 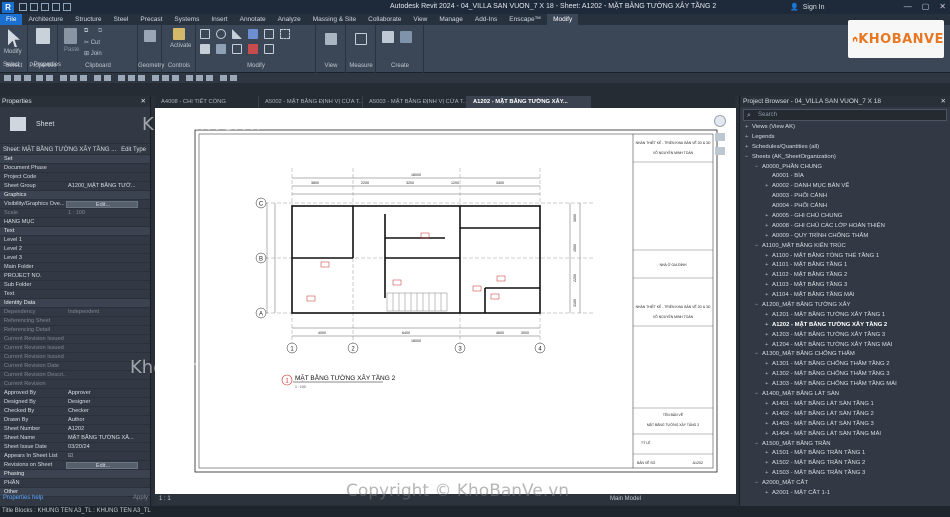 What do you see at coordinates (845, 286) in the screenshot?
I see `browser-item: + A1103 - MẶT BẰNG TẦNG 3` at bounding box center [845, 286].